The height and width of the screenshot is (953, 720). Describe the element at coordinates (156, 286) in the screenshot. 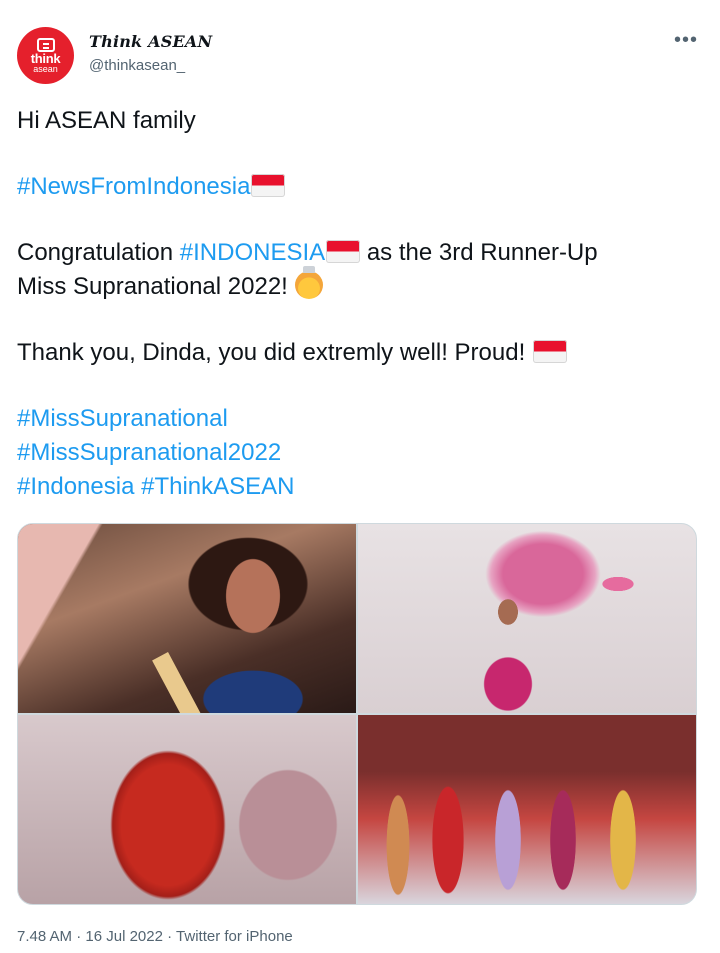

I see `title-text: Miss Supranational 2022!` at that location.